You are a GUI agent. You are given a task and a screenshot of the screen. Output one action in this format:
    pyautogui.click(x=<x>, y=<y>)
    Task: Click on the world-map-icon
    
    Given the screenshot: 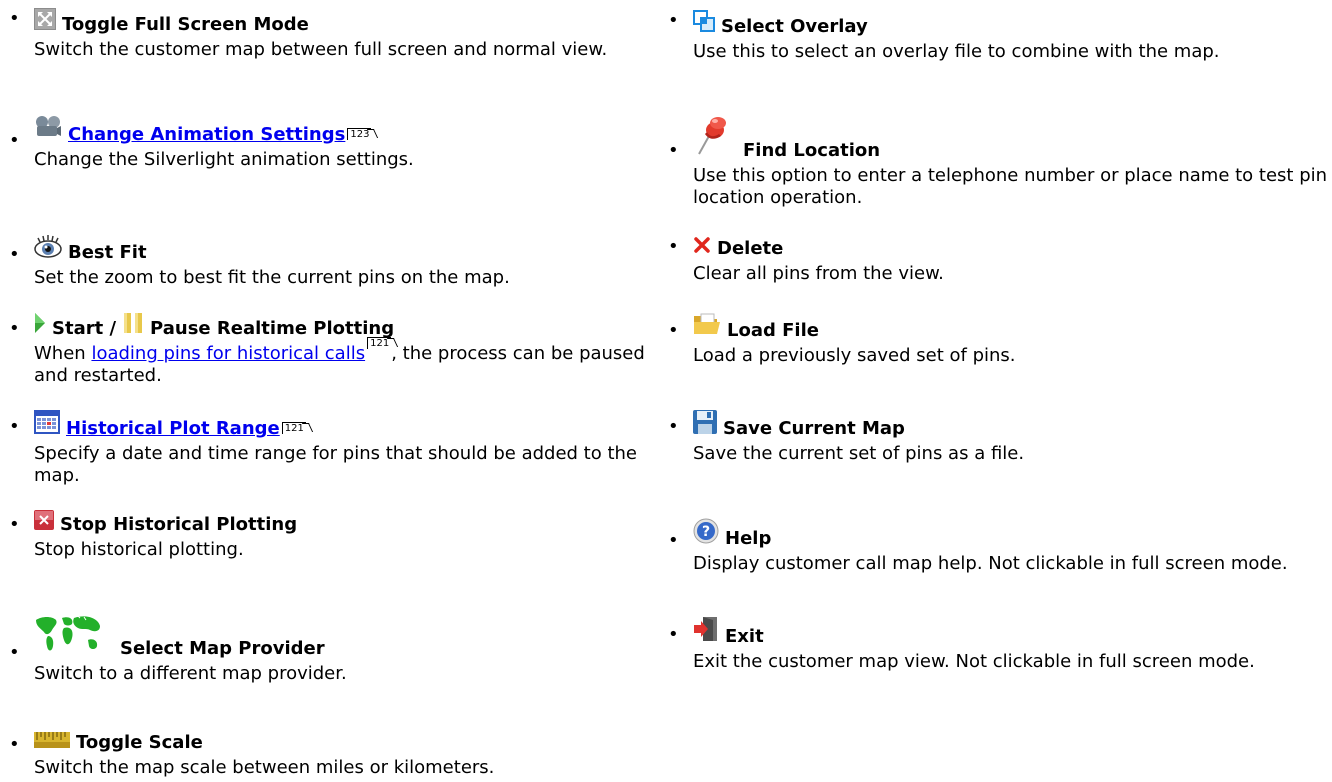 What is the action you would take?
    pyautogui.click(x=68, y=637)
    